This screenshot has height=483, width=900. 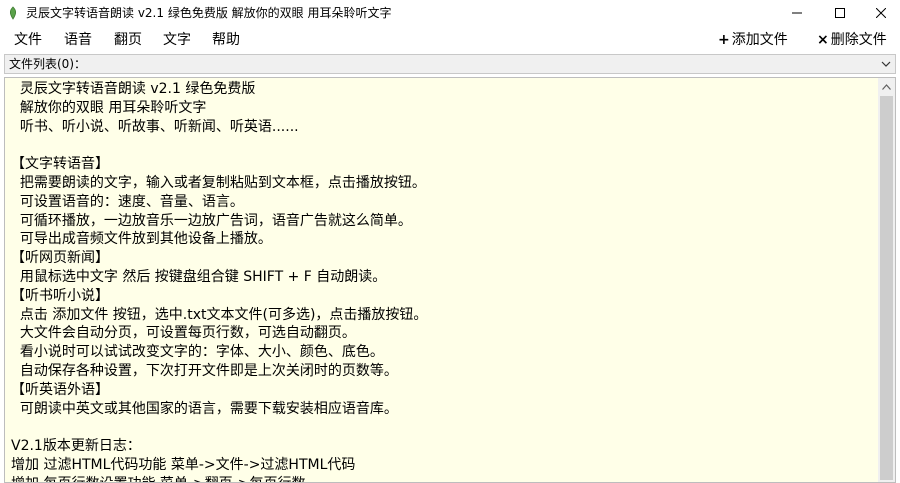 I want to click on x-icon: ×, so click(x=823, y=40).